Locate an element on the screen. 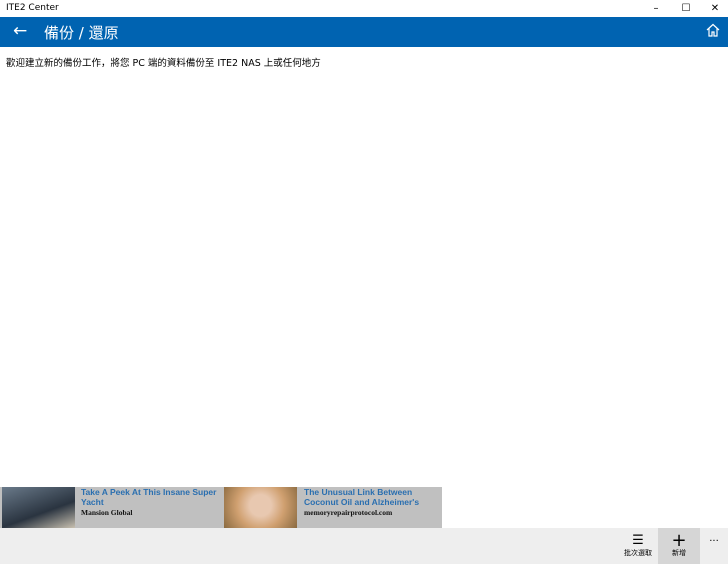 Image resolution: width=728 pixels, height=564 pixels. app-bar: ☰ 批次選取 + 新增 ··· is located at coordinates (364, 546).